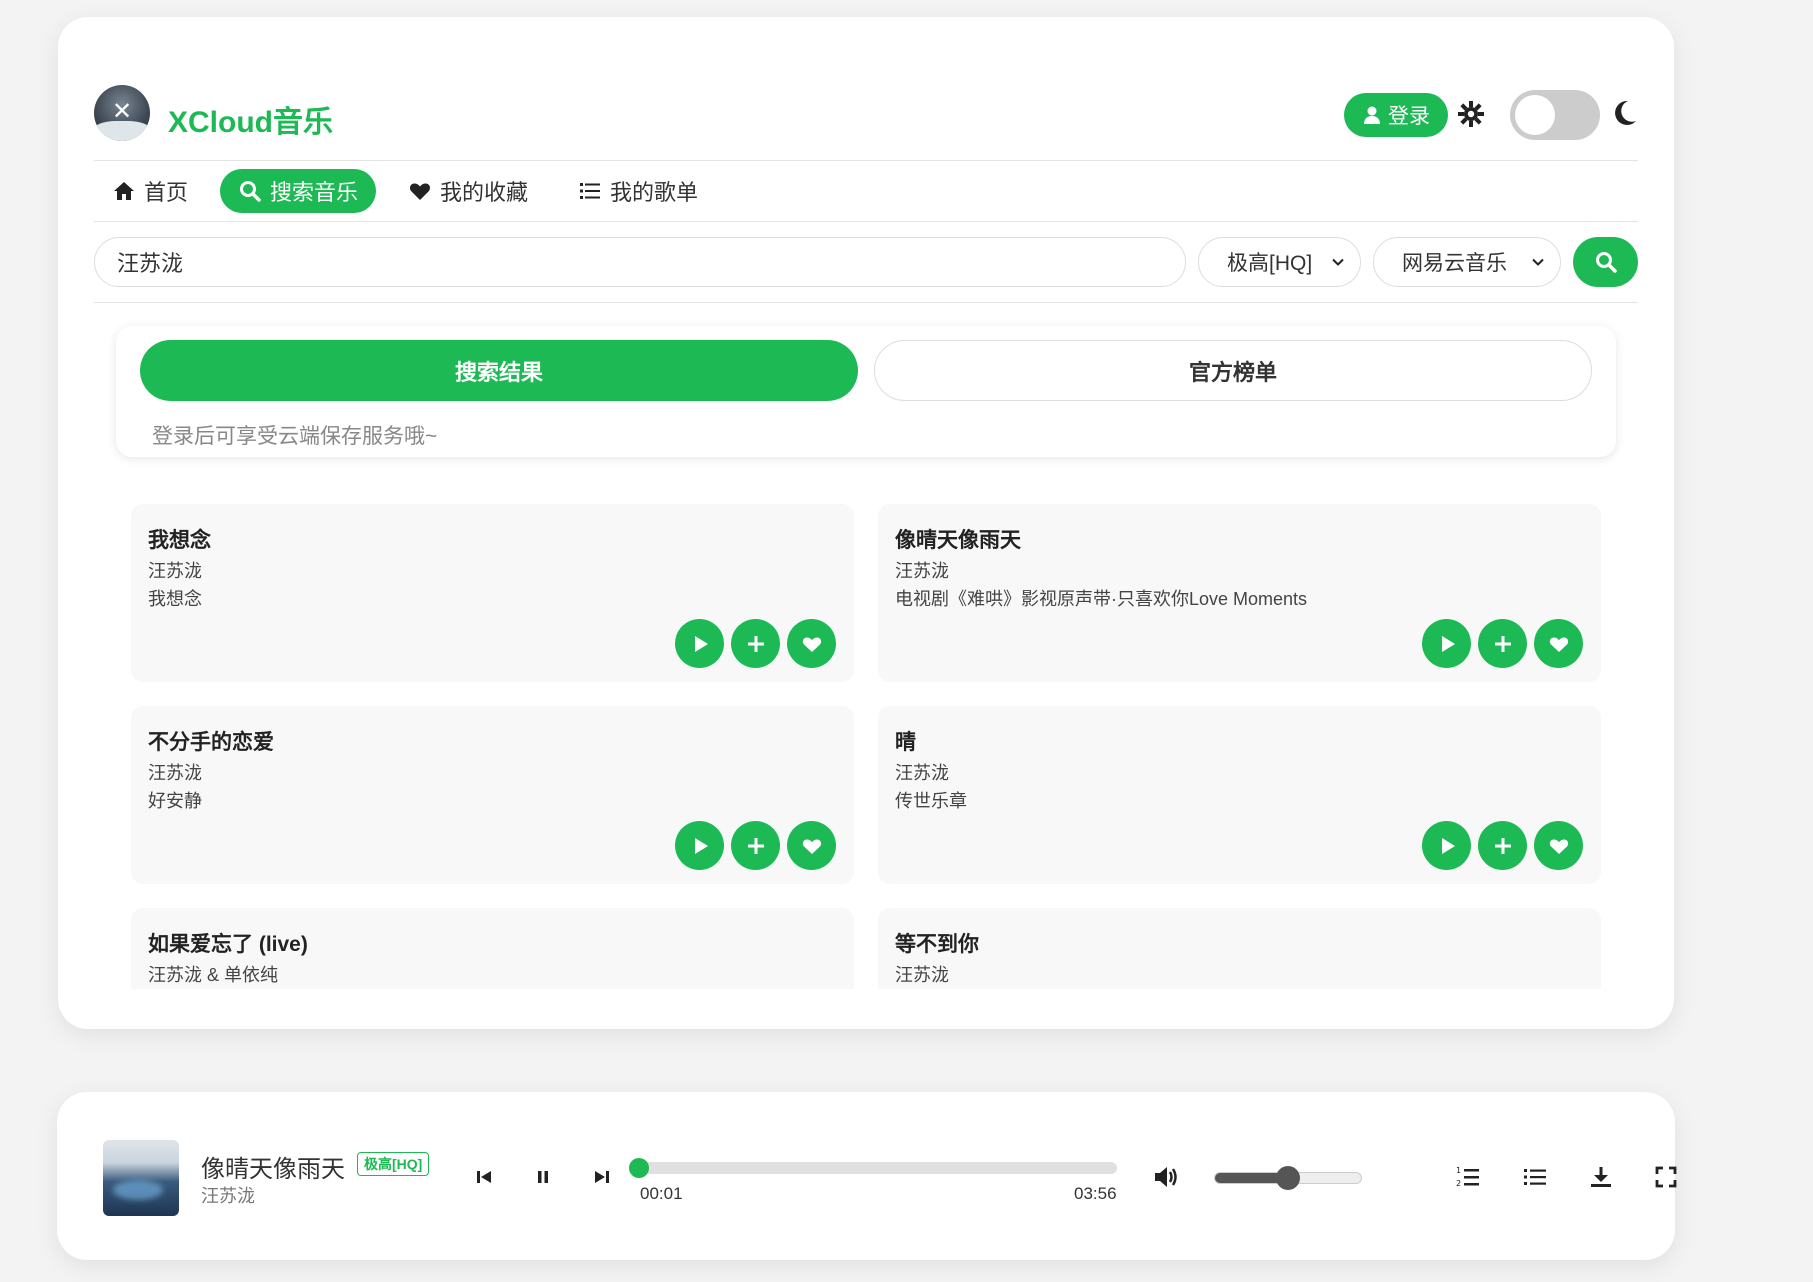  Describe the element at coordinates (866, 391) in the screenshot. I see `tab-panel: 搜索结果 官方榜单 登录后可享受云端保存服务哦~` at that location.